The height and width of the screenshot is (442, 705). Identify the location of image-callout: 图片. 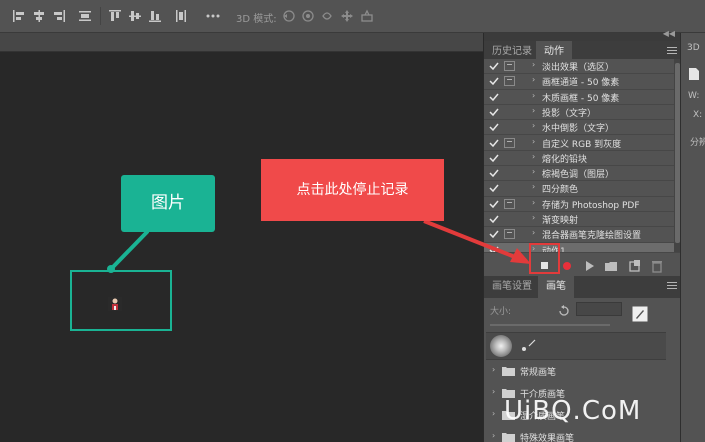
(168, 203).